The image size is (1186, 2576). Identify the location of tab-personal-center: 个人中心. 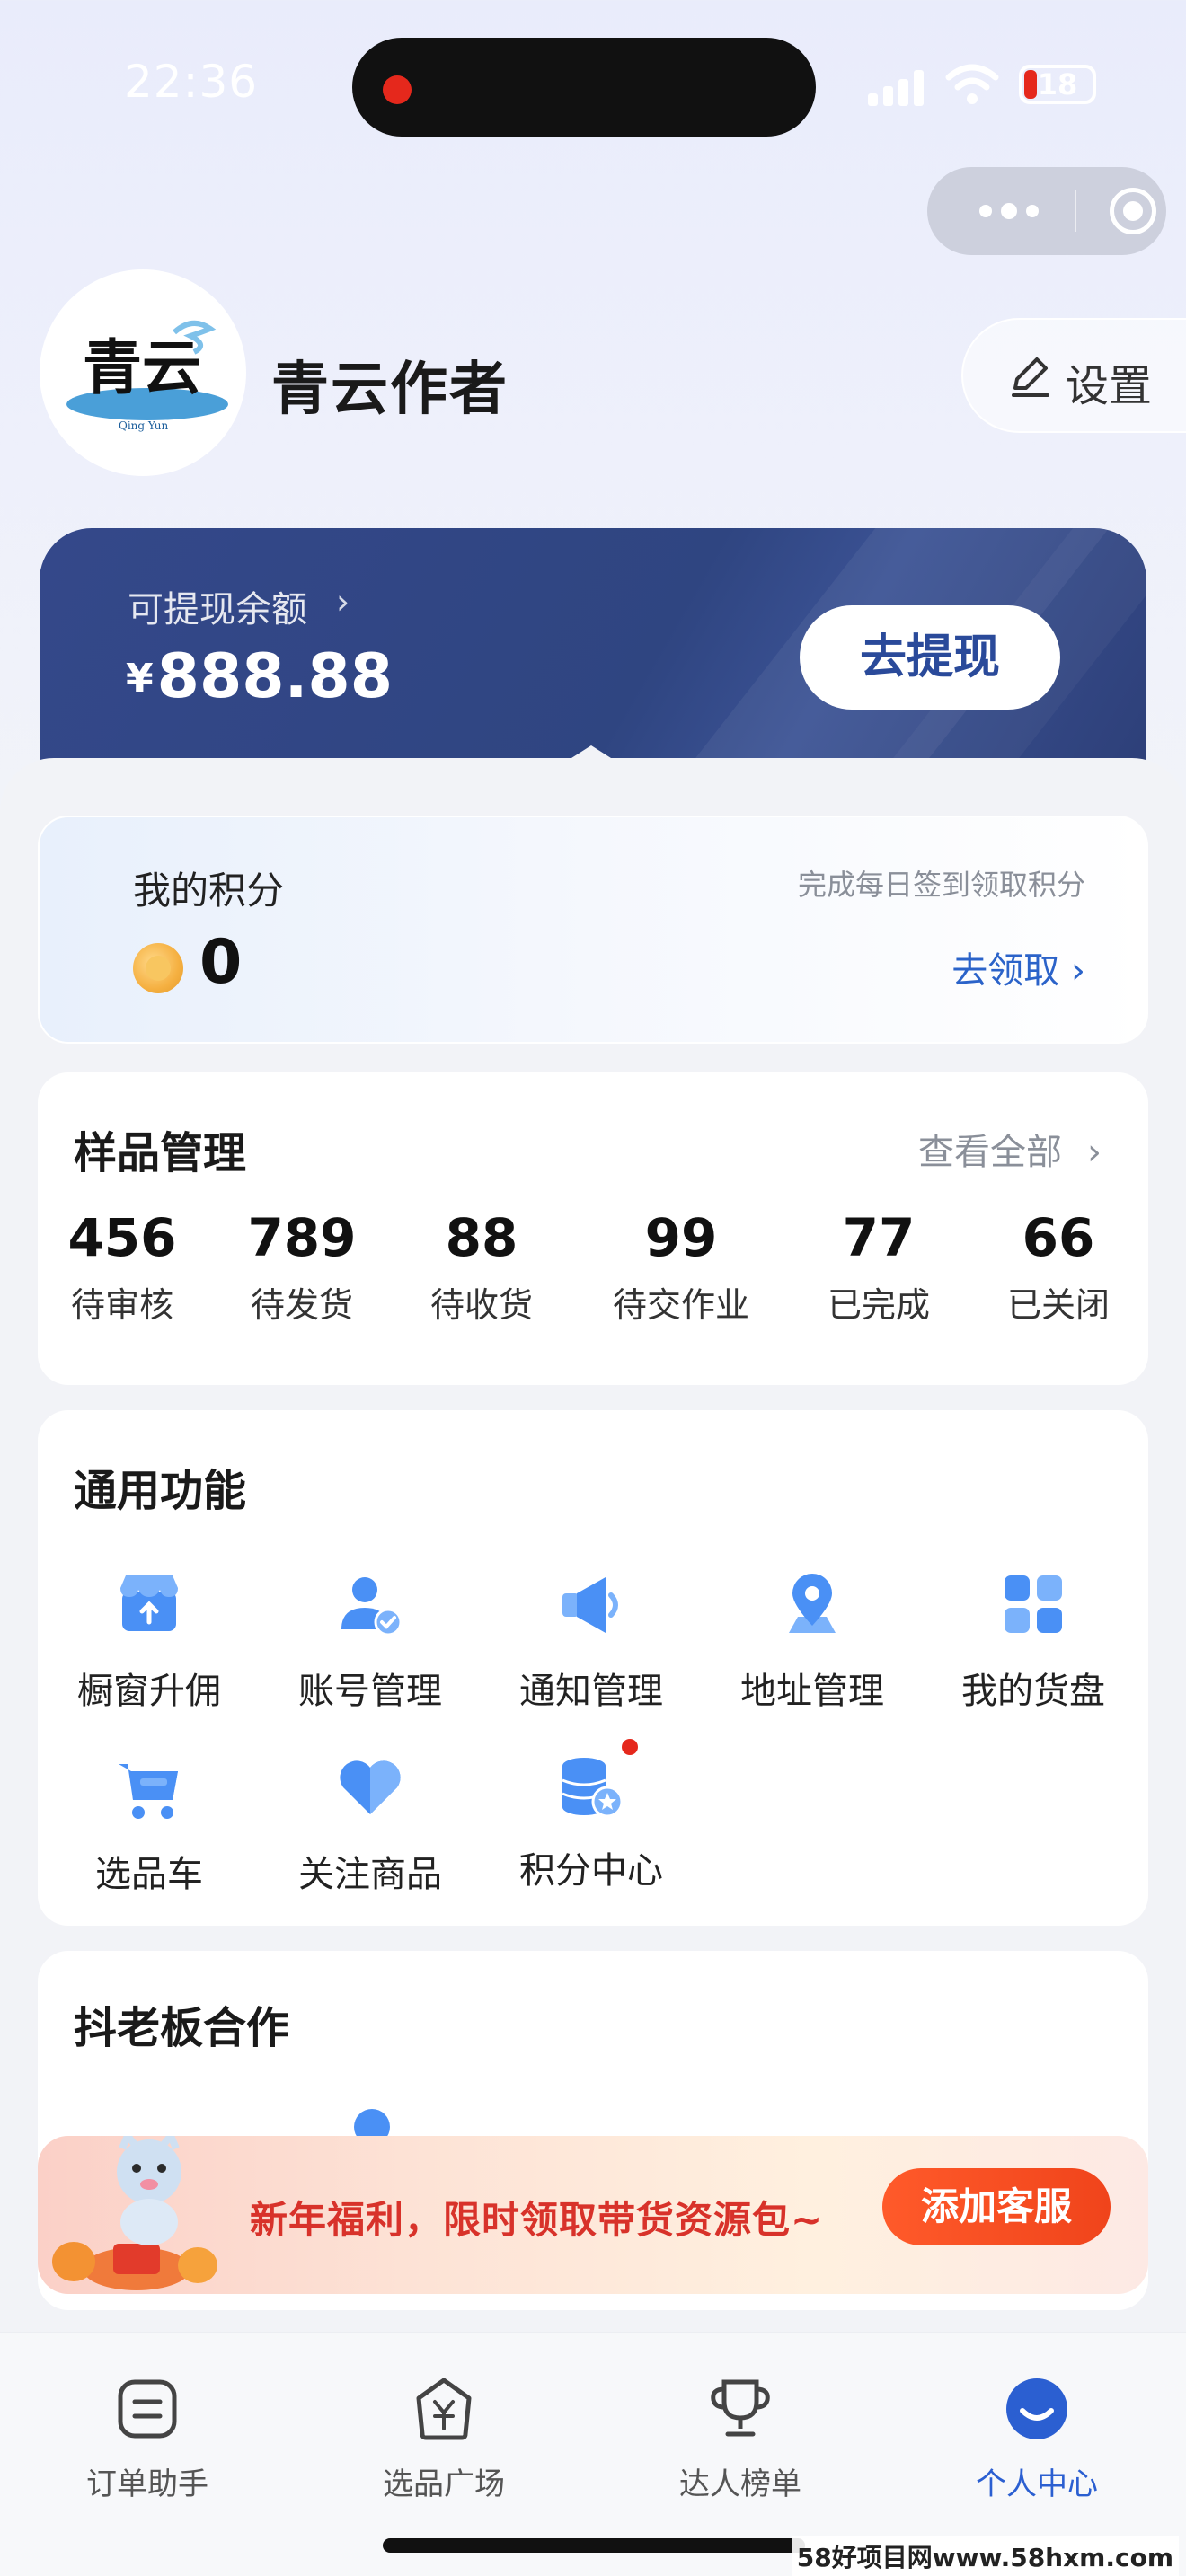
(1037, 2439).